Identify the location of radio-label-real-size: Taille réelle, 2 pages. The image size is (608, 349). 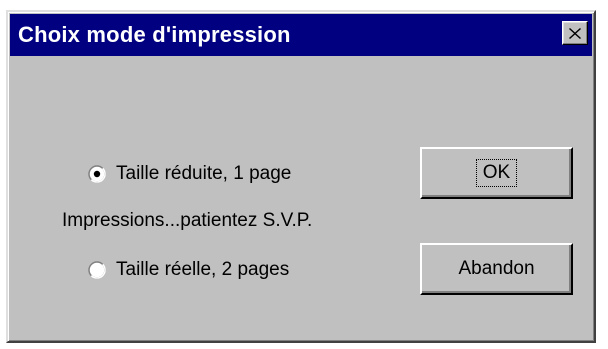
(203, 269).